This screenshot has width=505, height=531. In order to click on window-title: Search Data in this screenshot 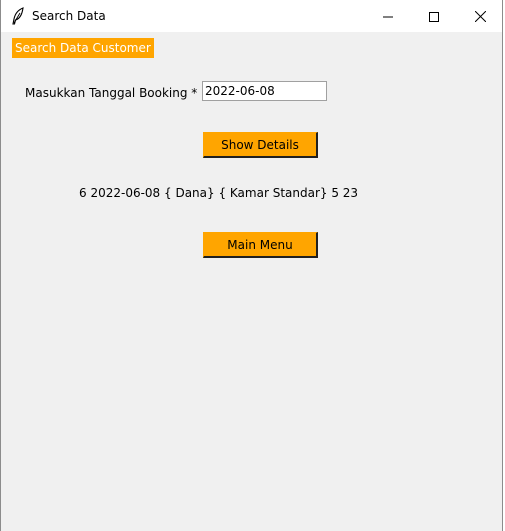, I will do `click(69, 16)`.